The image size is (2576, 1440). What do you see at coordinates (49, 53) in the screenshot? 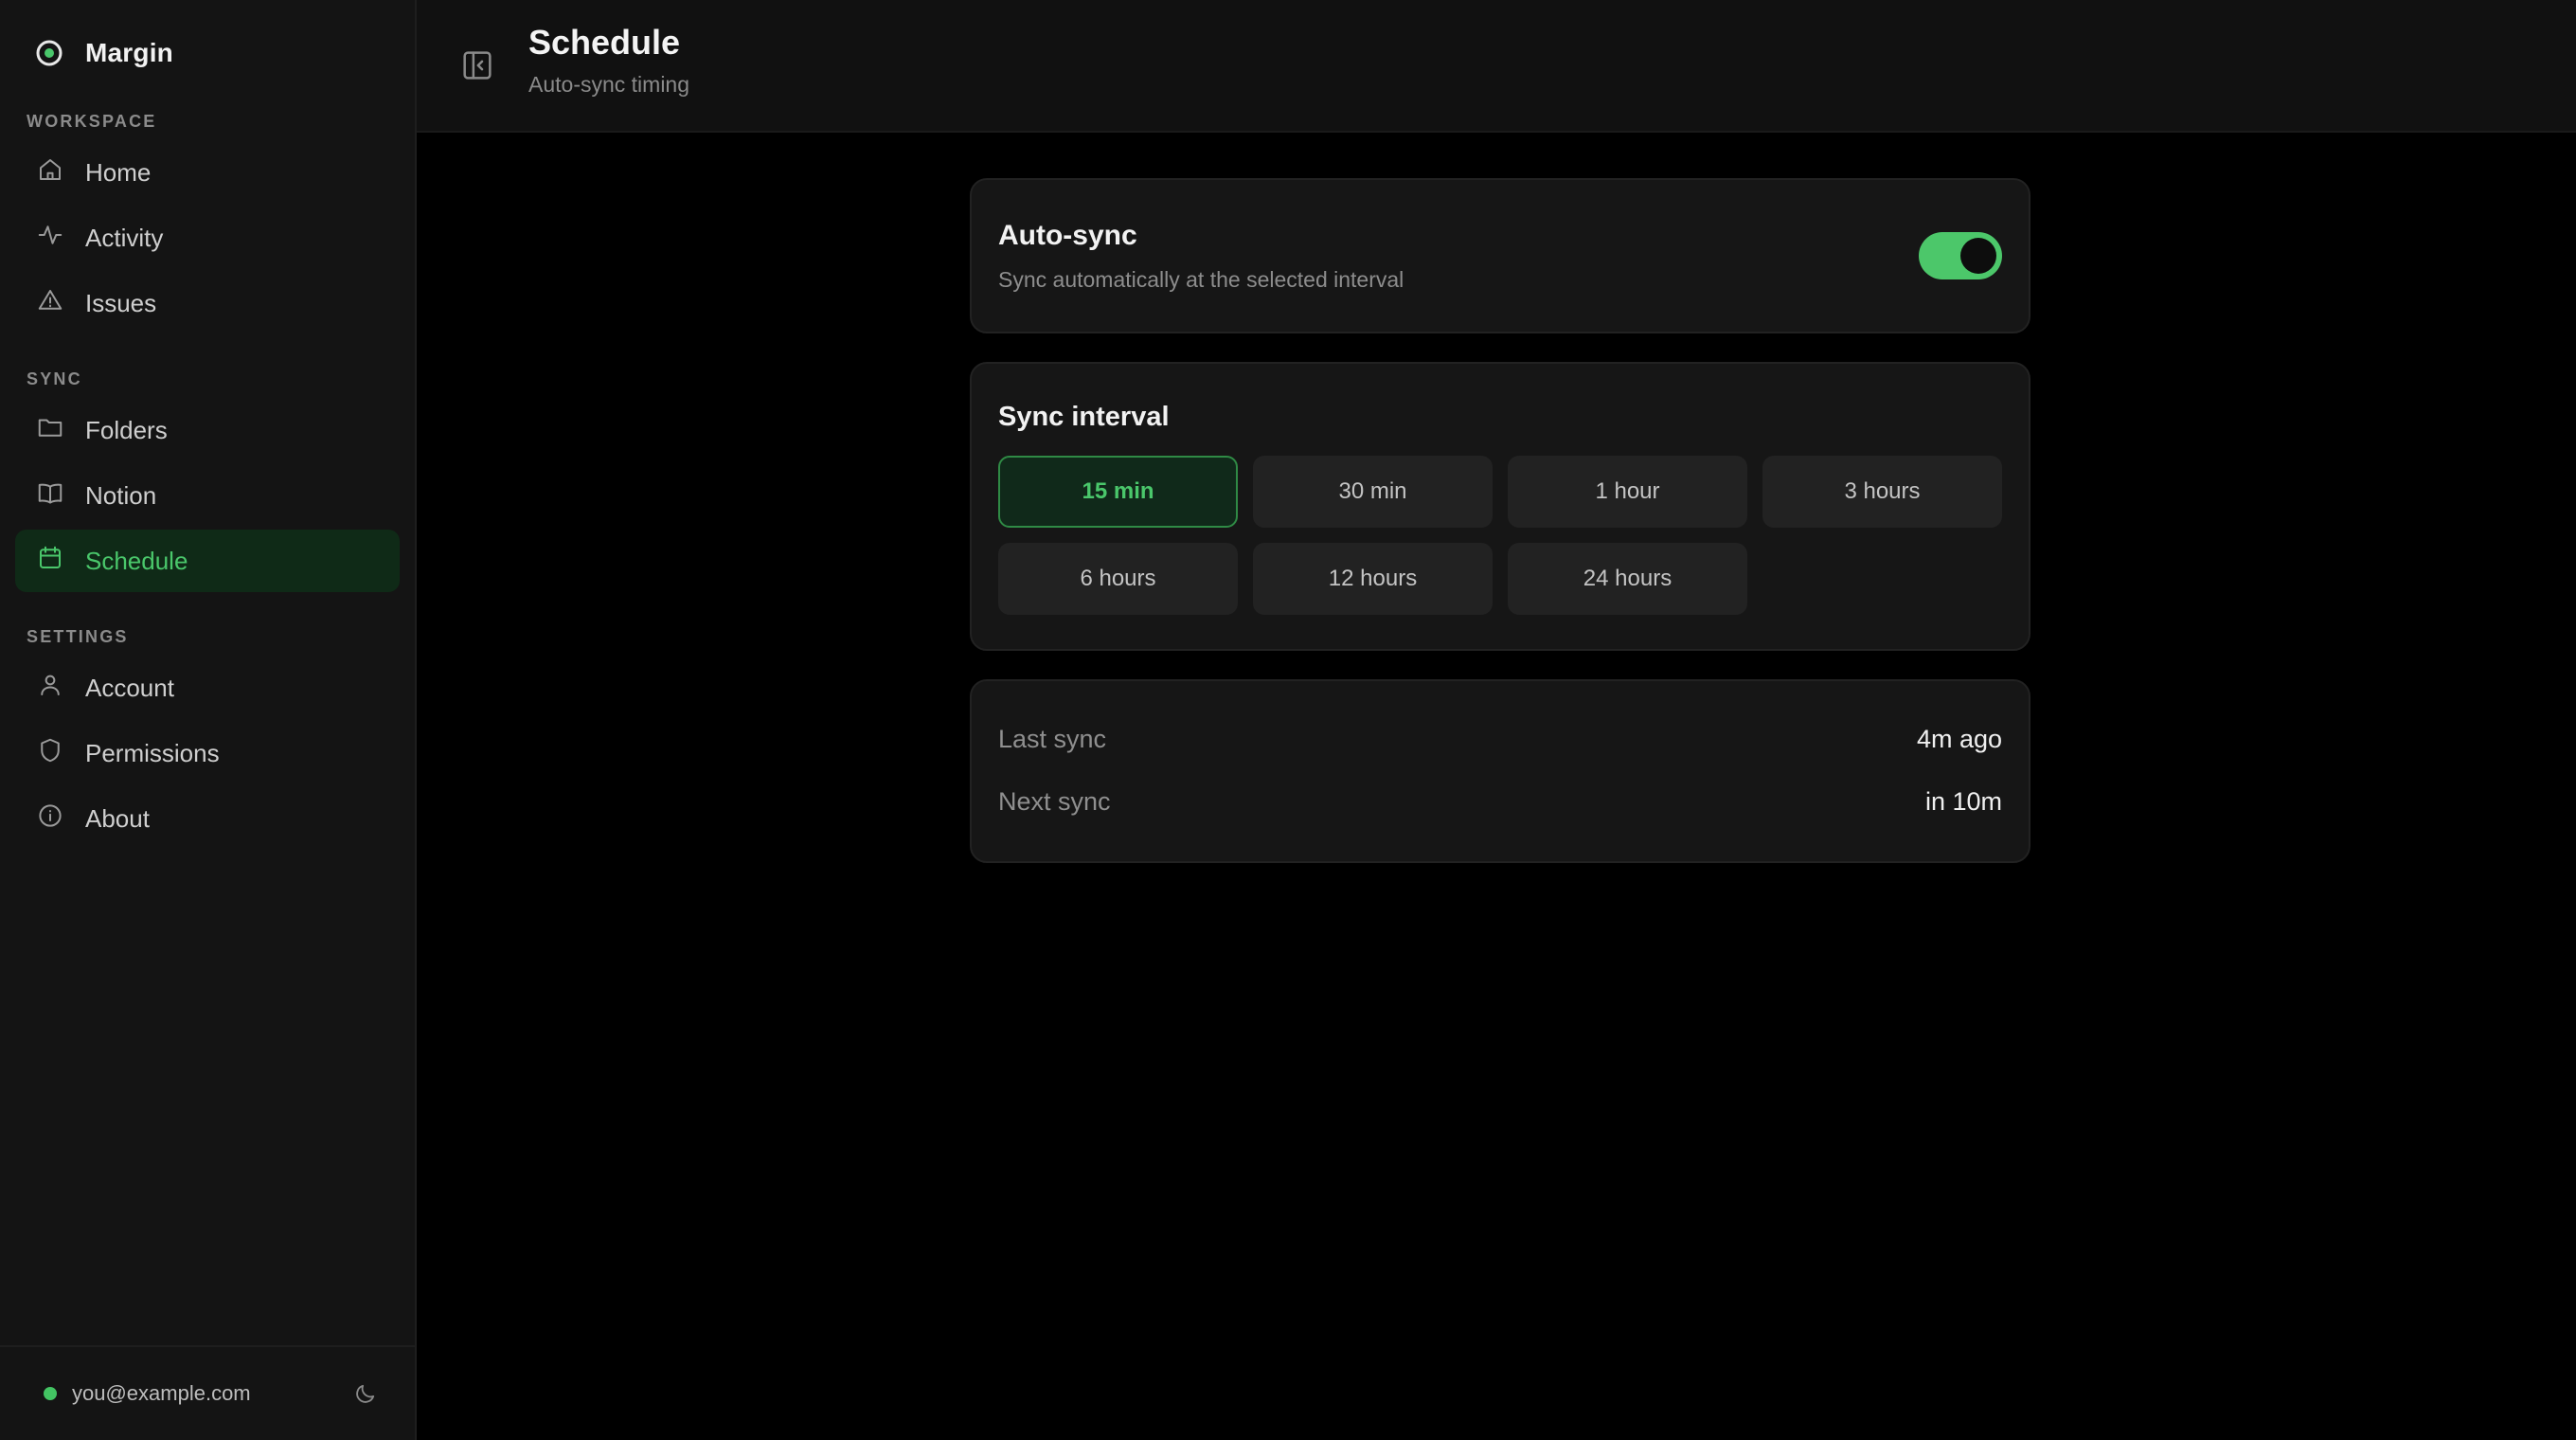
I see `margin-logo-icon` at bounding box center [49, 53].